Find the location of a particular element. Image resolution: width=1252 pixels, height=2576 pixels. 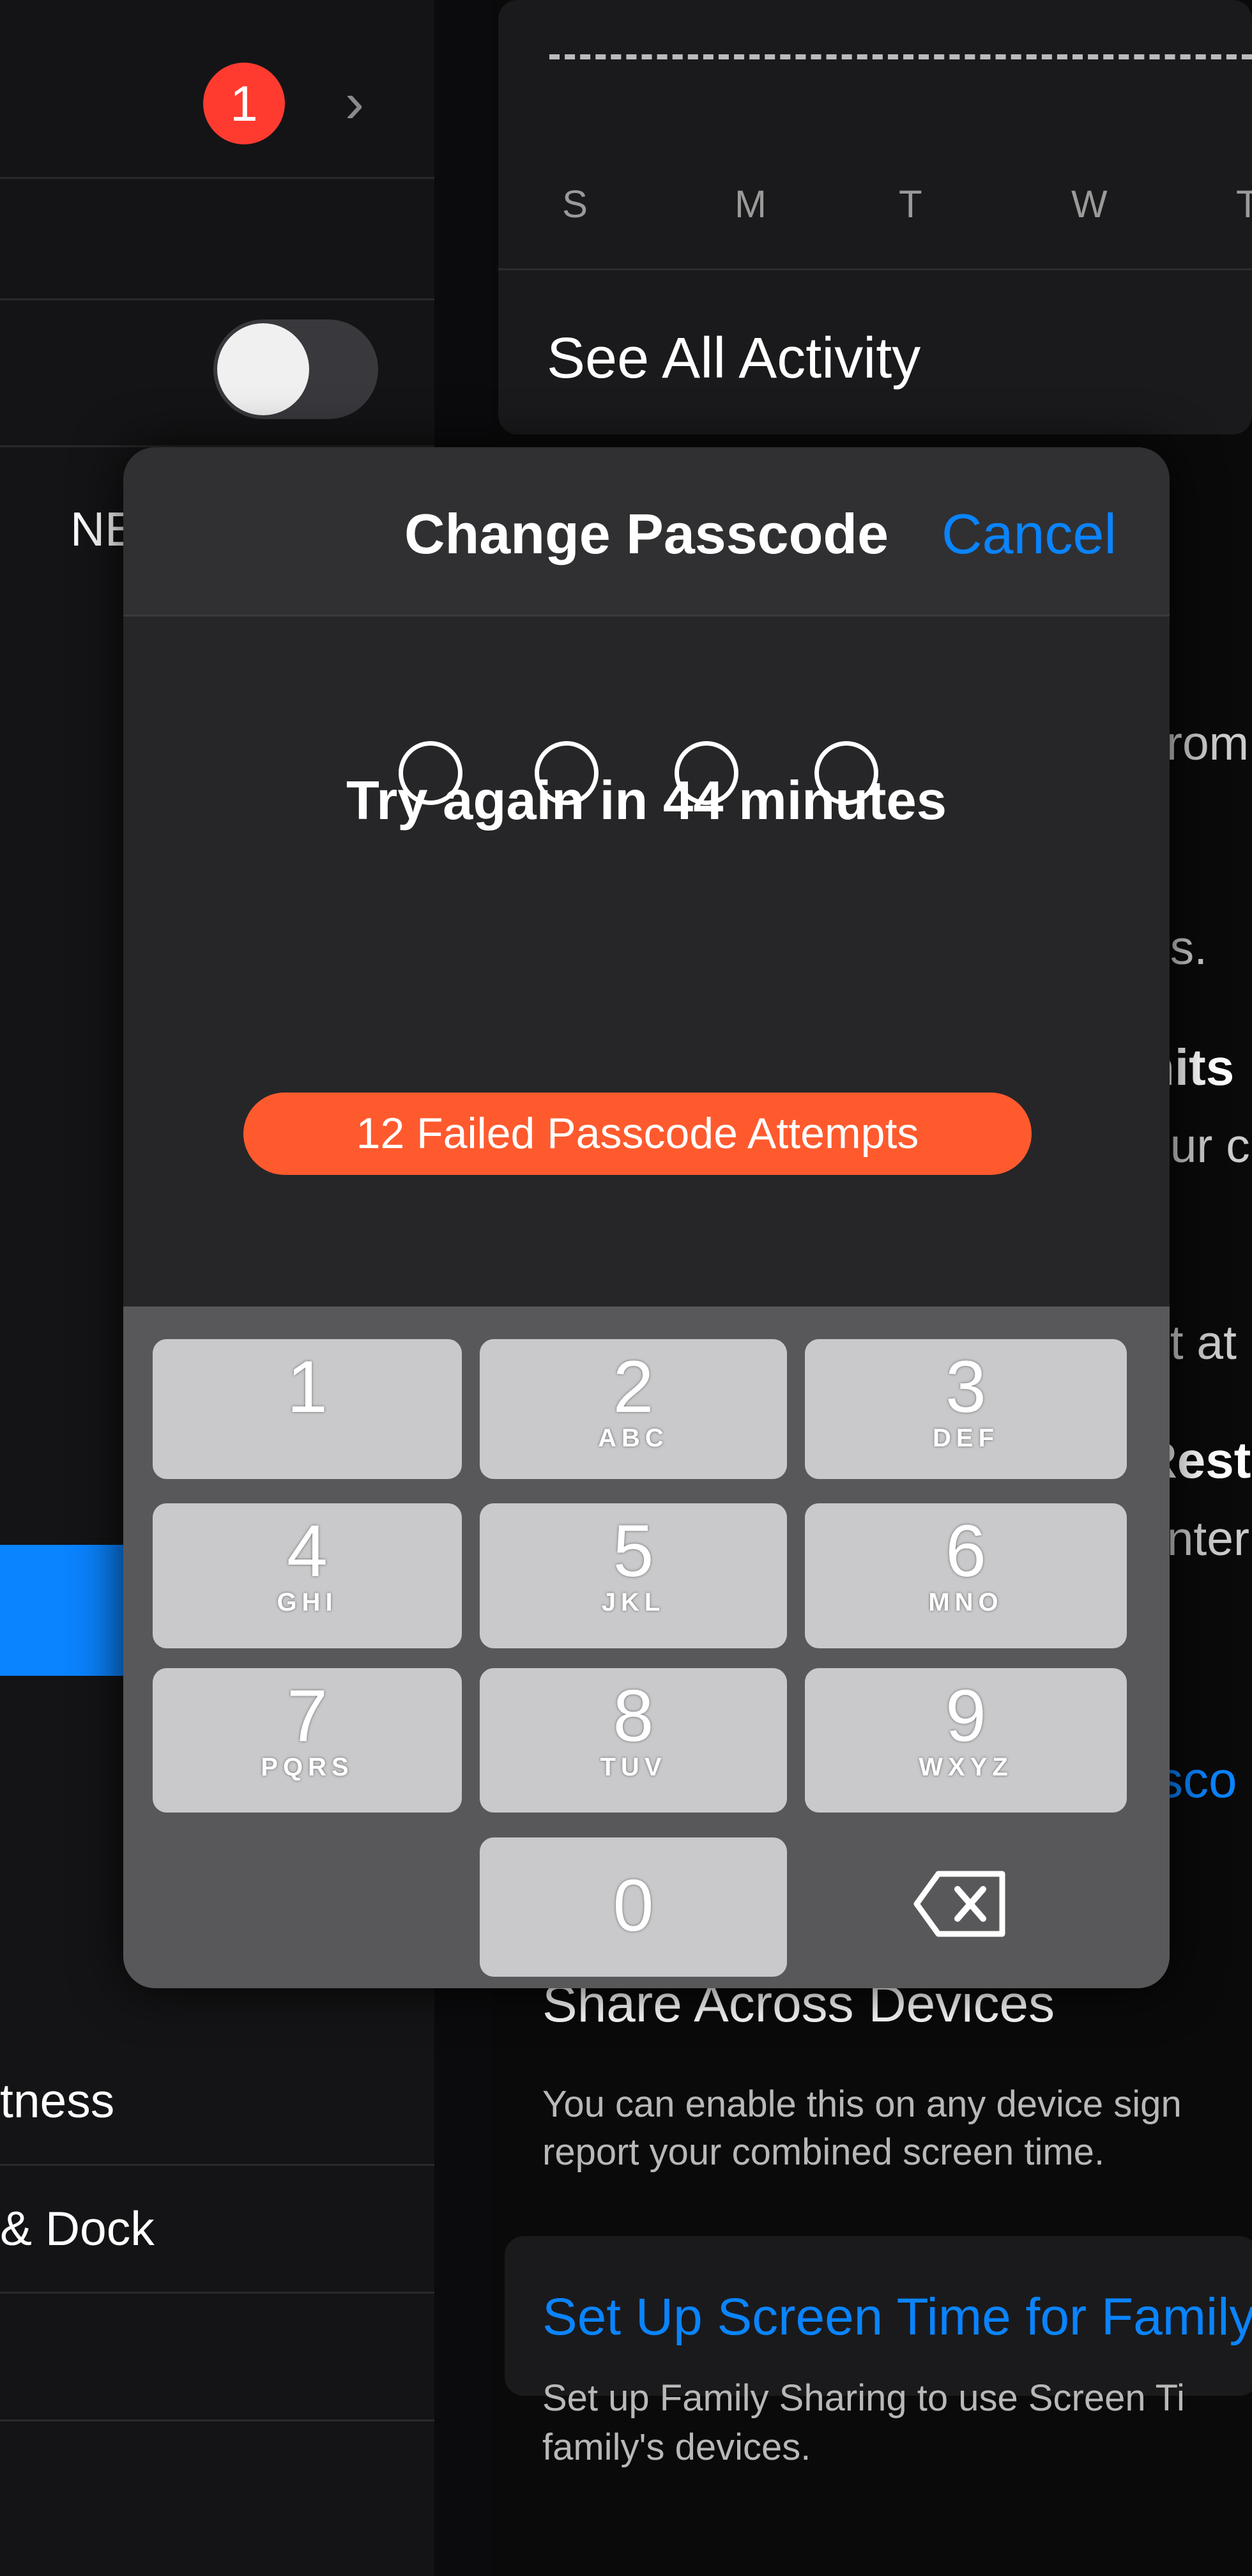

key-digit: 4 is located at coordinates (307, 1551).